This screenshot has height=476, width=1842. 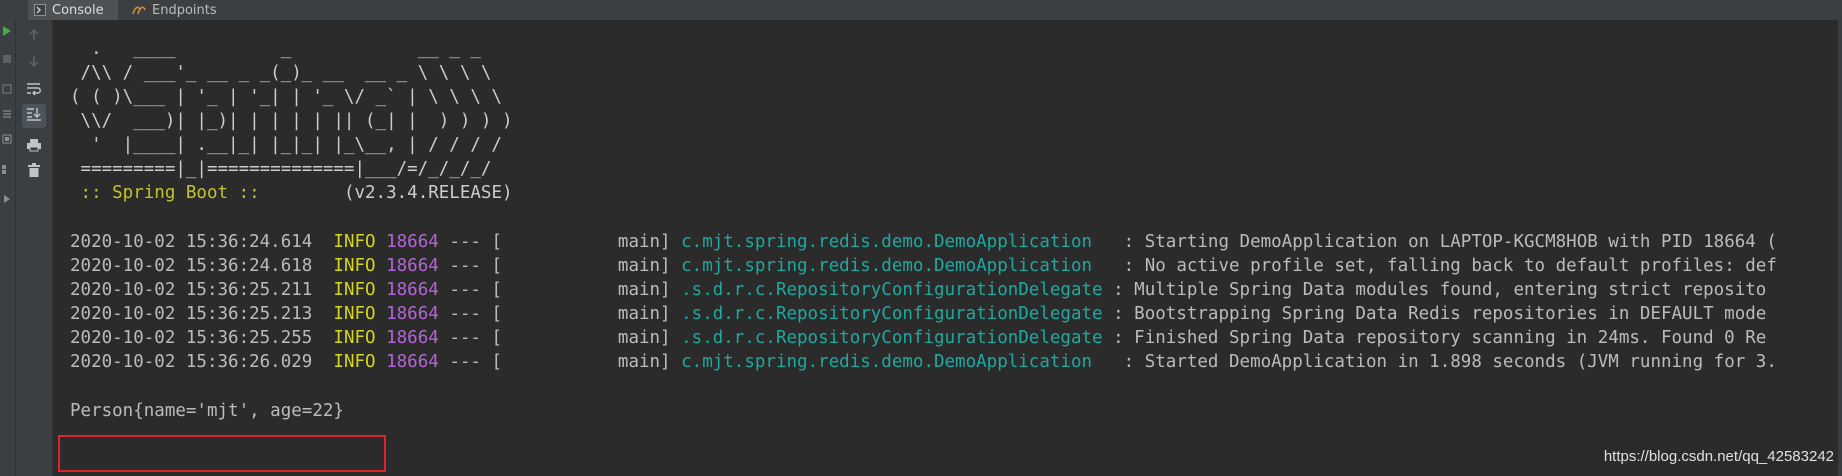 What do you see at coordinates (207, 411) in the screenshot?
I see `program-output-line: Person{name='mjt', age=22}` at bounding box center [207, 411].